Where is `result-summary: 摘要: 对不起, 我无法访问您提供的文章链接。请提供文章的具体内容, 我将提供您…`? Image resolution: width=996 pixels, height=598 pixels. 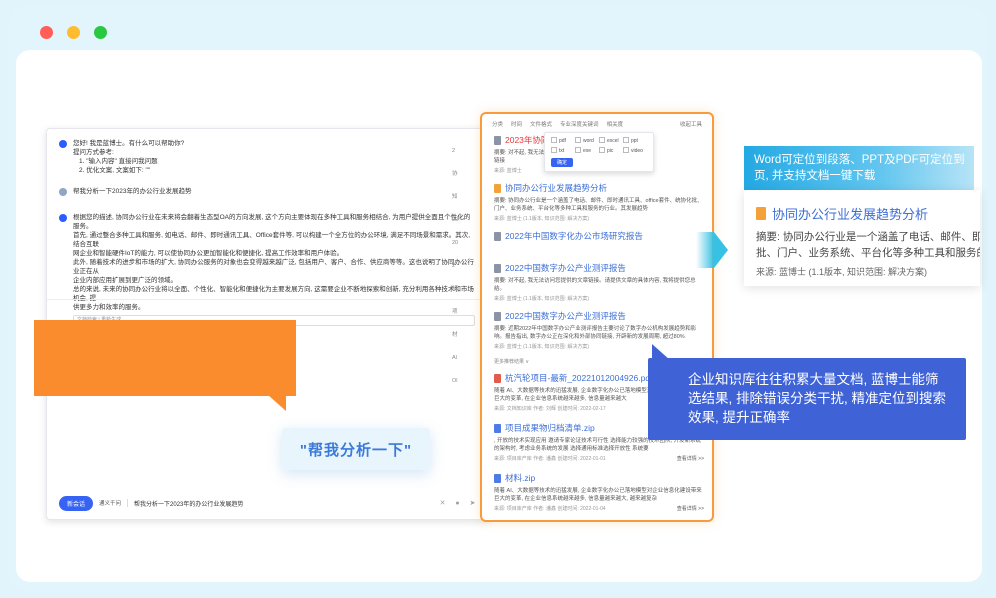
result-summary: 摘要: 对不起, 我无法访问您提供的文章链接。请提供文章的具体内容, 我将提供您… is located at coordinates (595, 285).